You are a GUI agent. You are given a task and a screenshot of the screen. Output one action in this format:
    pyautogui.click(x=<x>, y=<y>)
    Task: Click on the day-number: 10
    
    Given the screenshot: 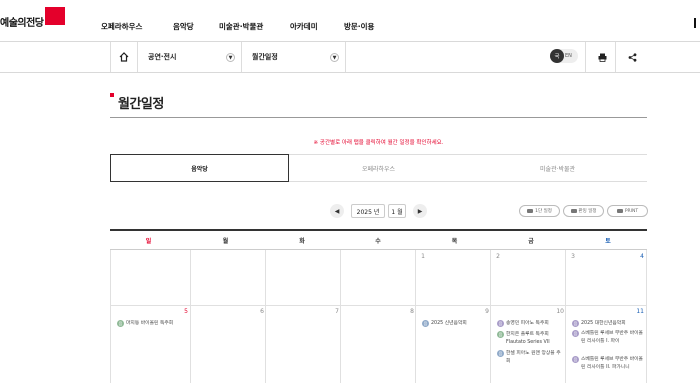 What is the action you would take?
    pyautogui.click(x=560, y=311)
    